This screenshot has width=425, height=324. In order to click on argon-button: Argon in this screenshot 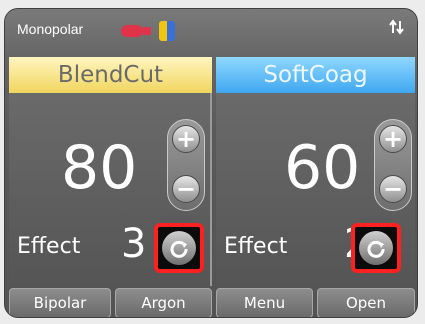, I will do `click(163, 302)`.